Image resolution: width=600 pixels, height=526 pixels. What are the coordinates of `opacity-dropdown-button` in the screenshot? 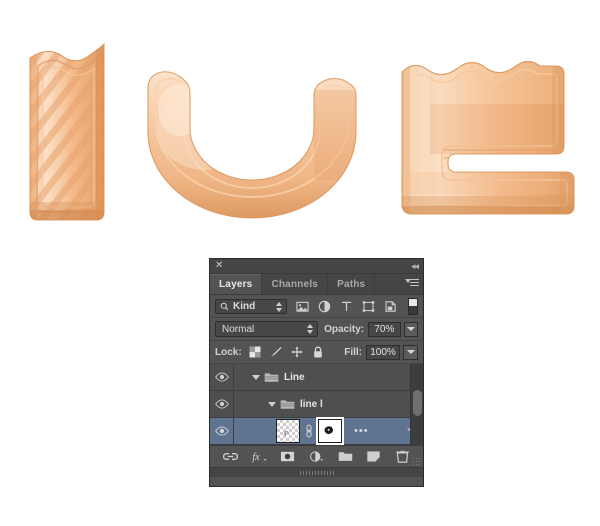 It's located at (410, 329).